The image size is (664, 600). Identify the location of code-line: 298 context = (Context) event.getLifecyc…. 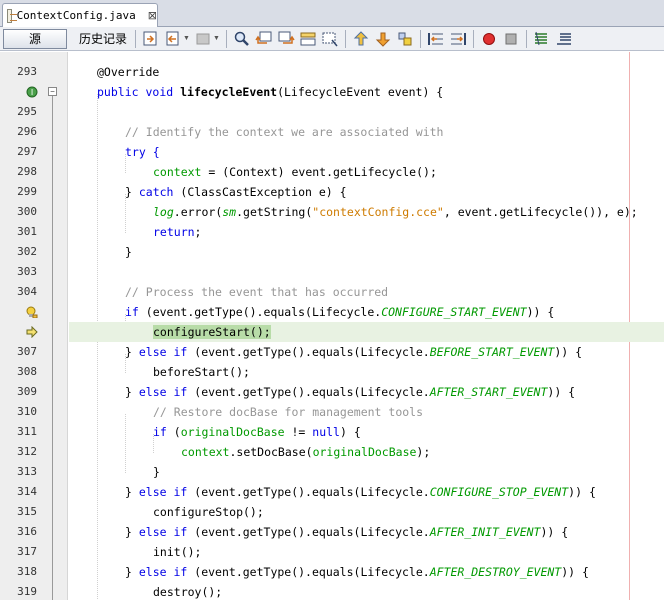
(332, 172).